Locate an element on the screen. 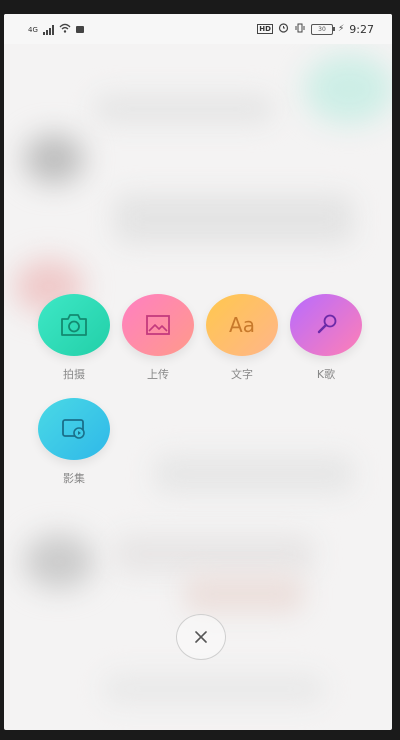 The height and width of the screenshot is (740, 400). text-aa-icon: Aa is located at coordinates (242, 325).